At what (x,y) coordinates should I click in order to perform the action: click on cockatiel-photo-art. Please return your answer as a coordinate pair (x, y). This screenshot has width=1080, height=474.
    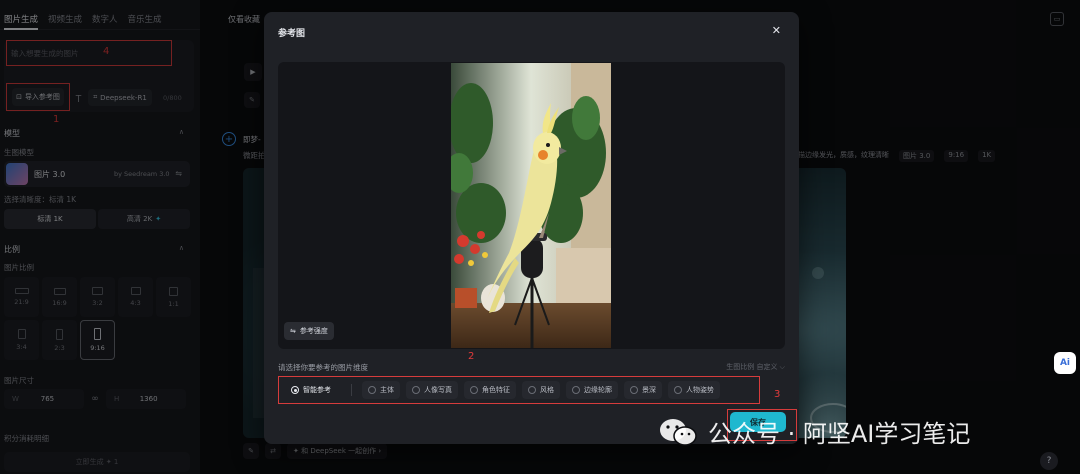
    Looking at the image, I should click on (531, 205).